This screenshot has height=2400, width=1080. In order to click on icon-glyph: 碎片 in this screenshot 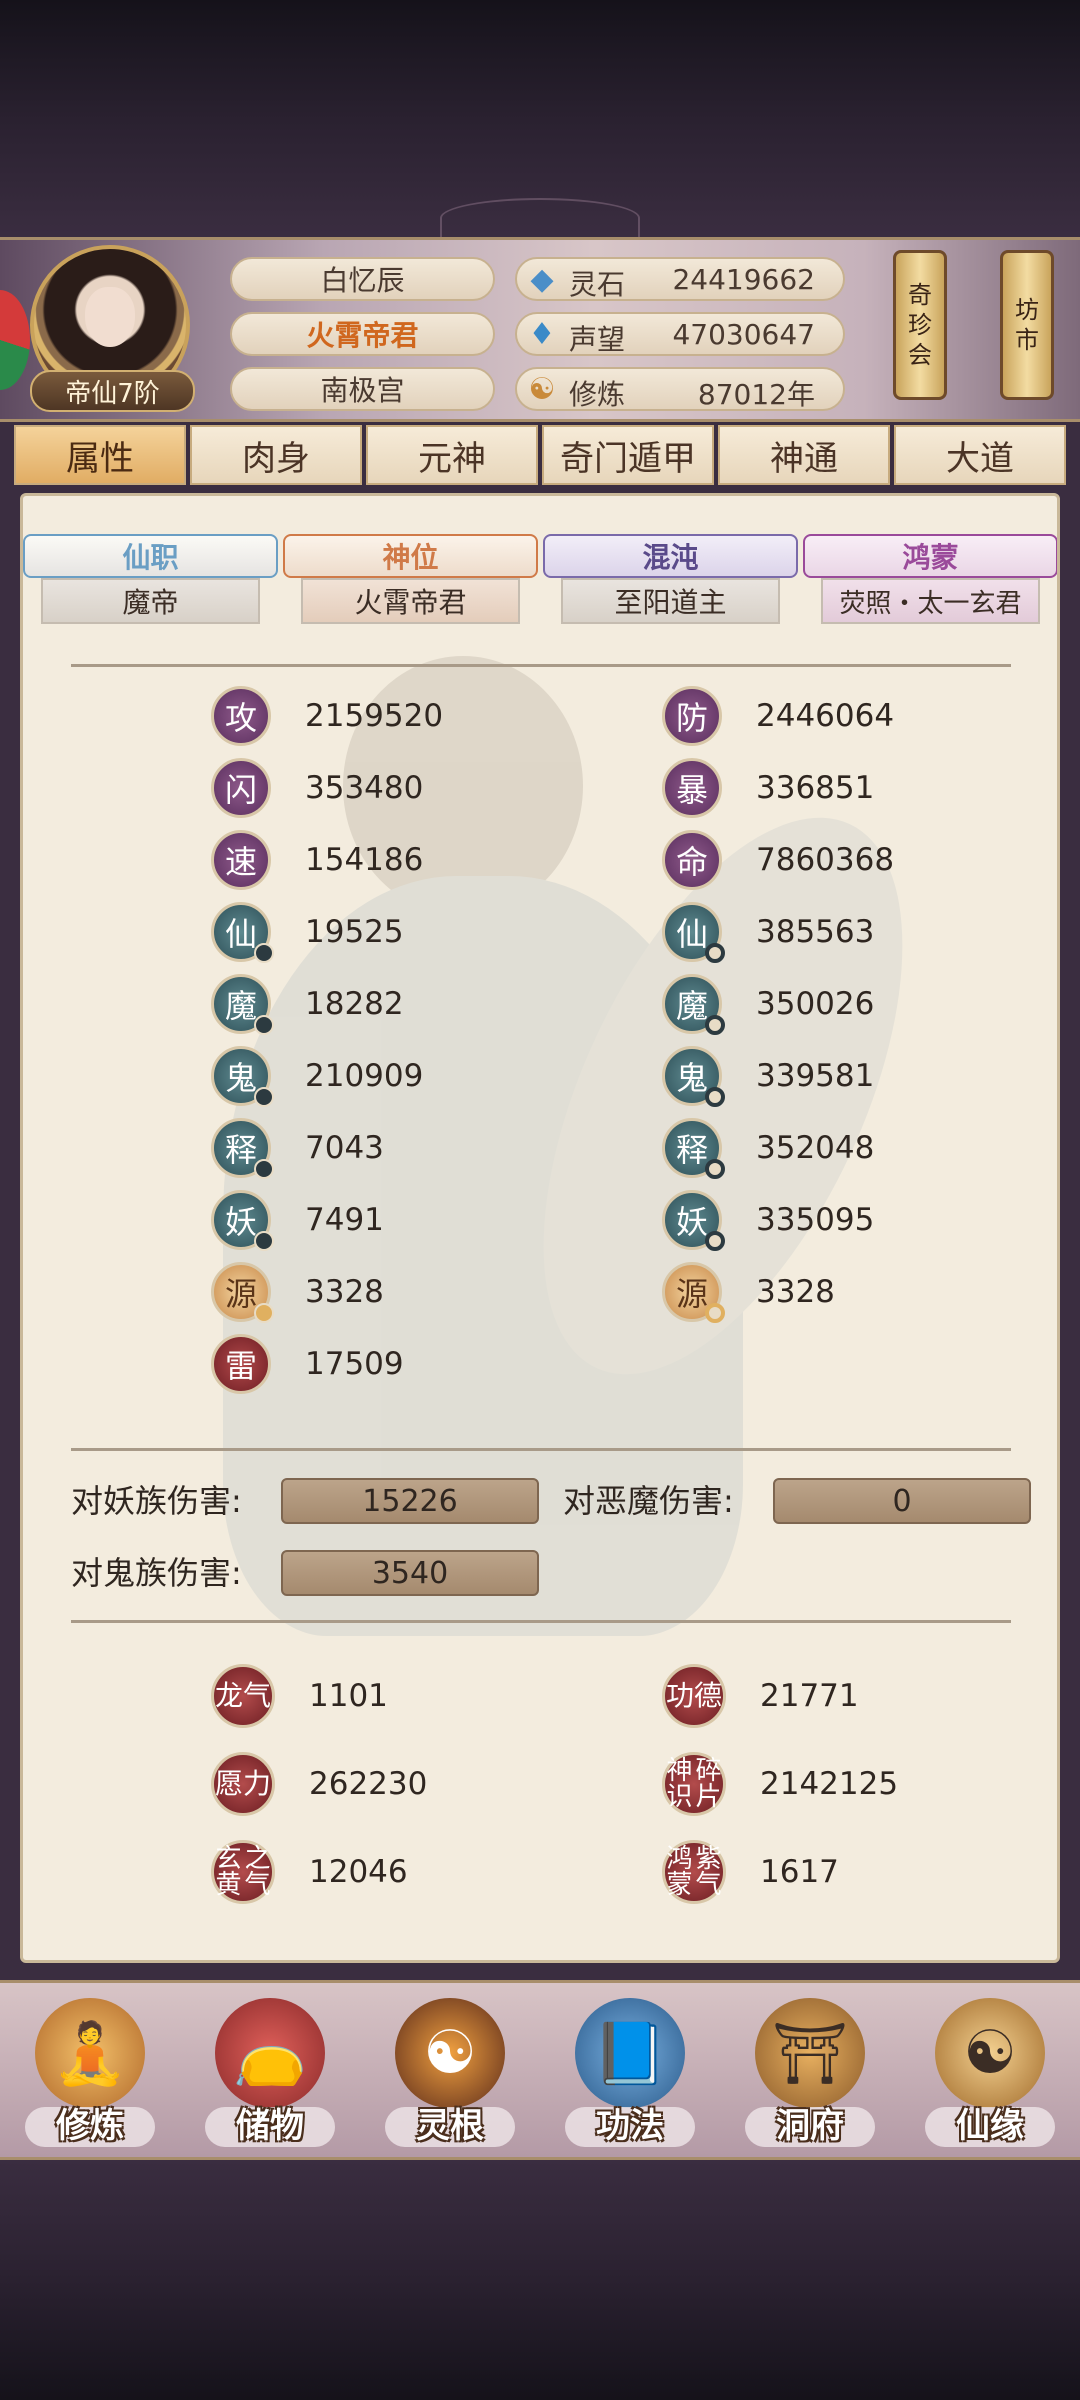, I will do `click(708, 1784)`.